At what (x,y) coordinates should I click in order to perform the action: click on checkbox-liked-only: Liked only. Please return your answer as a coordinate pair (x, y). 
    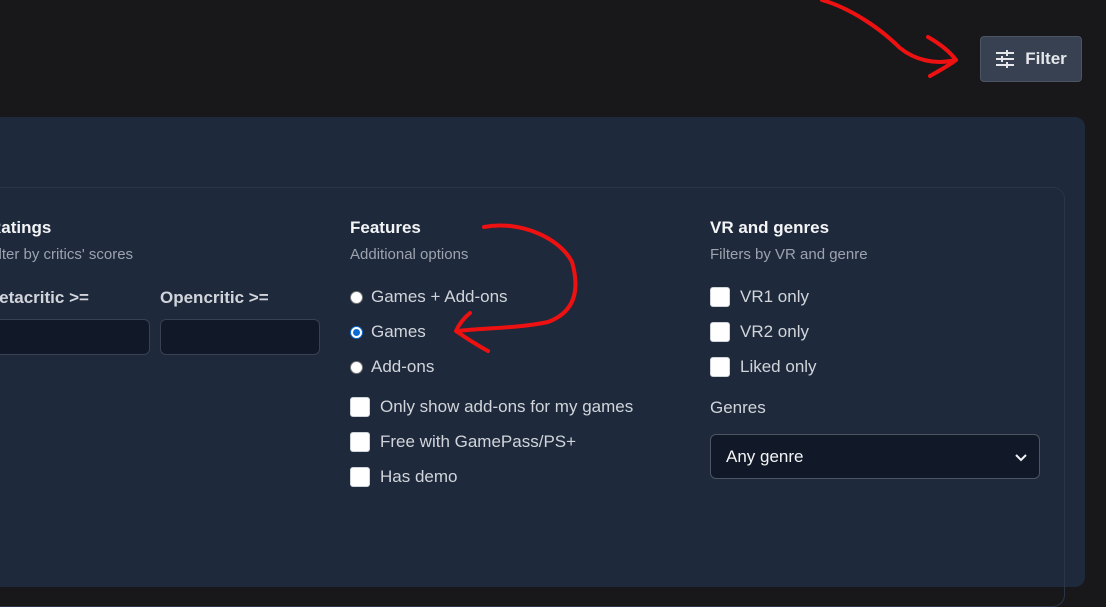
    Looking at the image, I should click on (763, 367).